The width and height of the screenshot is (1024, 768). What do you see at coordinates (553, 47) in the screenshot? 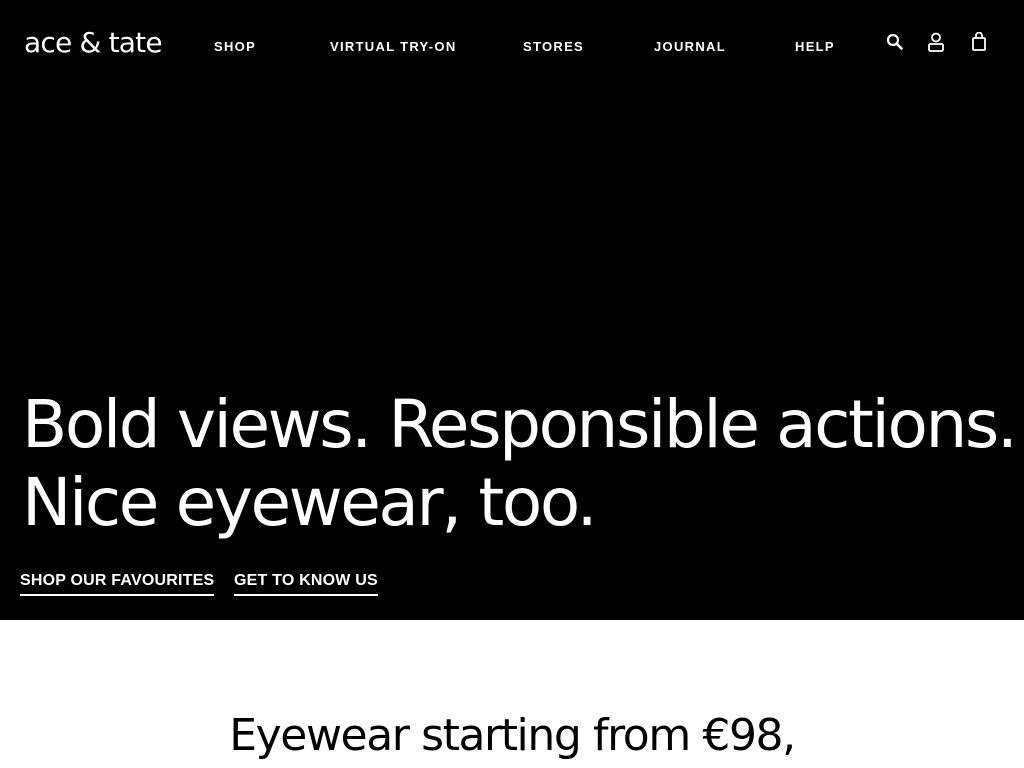
I see `nav-stores: STORES` at bounding box center [553, 47].